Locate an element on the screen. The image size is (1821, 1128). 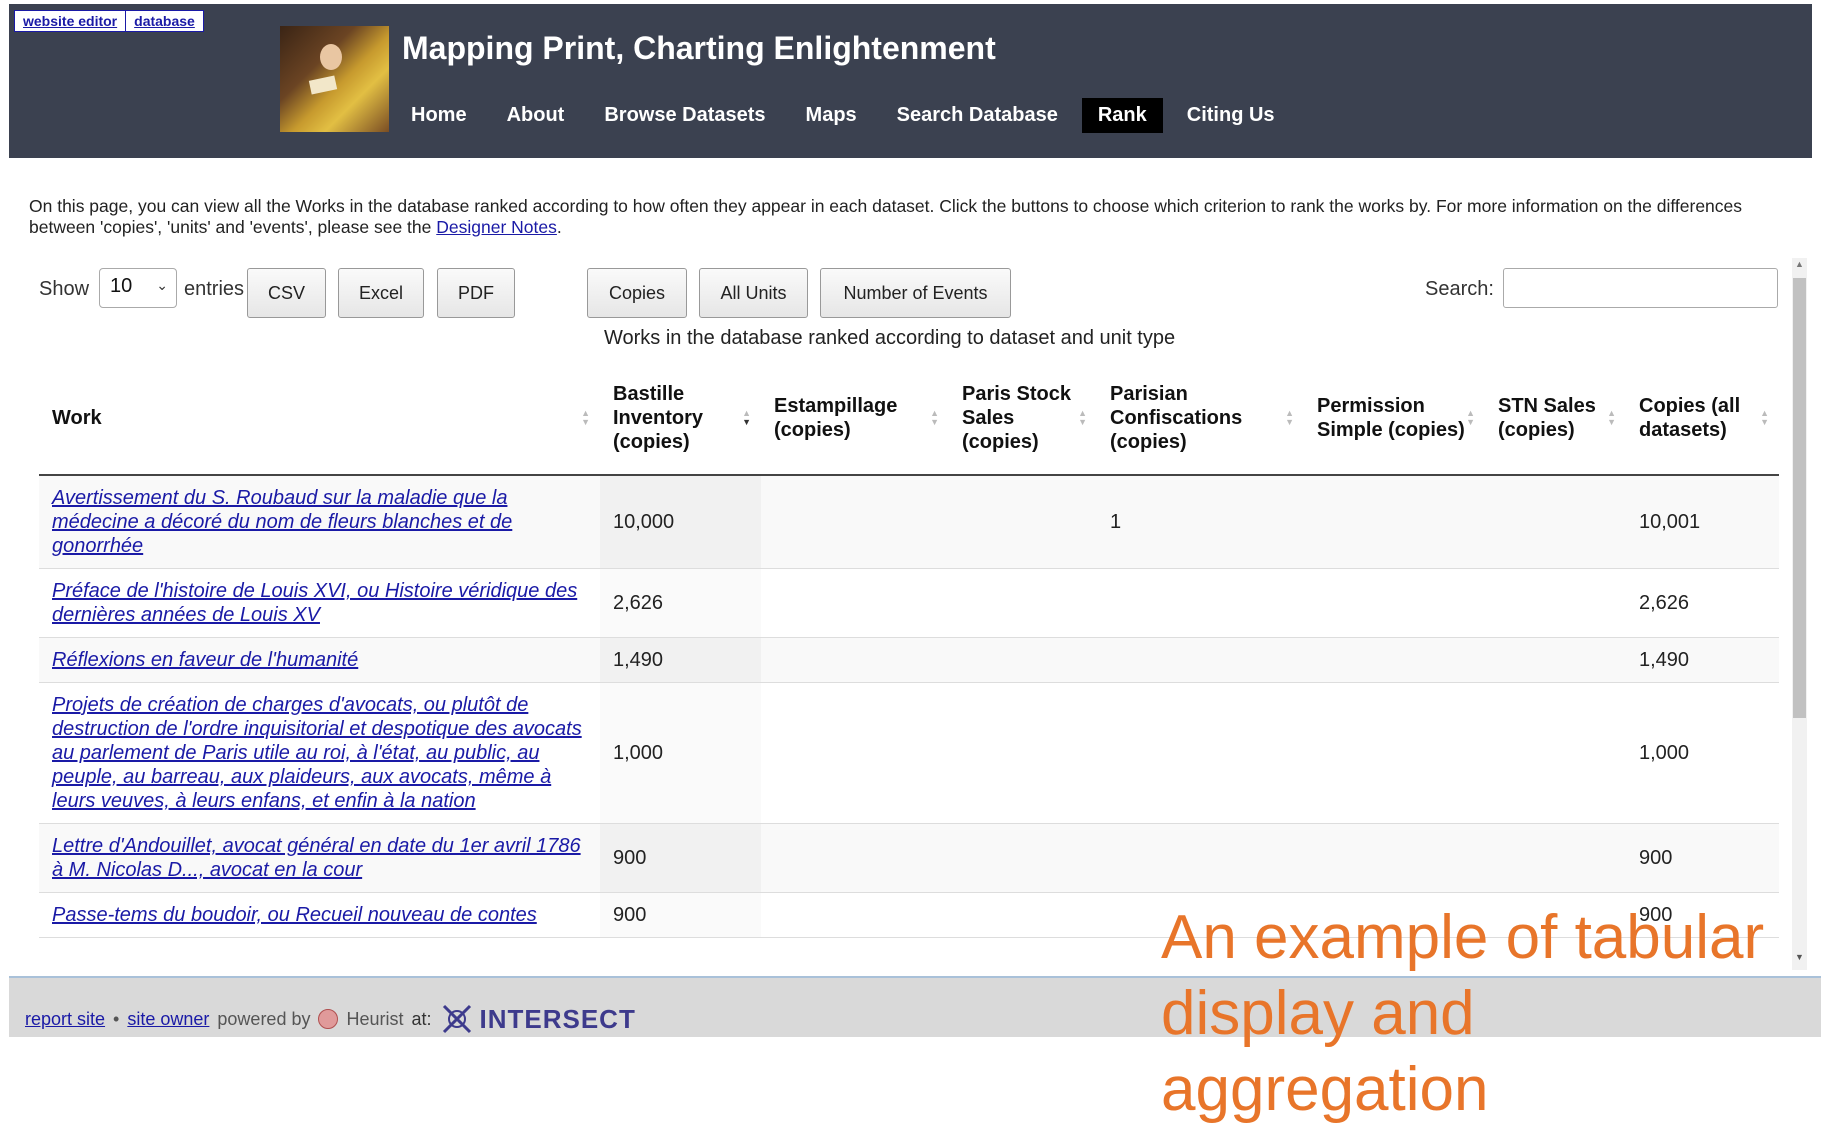
nav-rank: Rank is located at coordinates (1122, 115).